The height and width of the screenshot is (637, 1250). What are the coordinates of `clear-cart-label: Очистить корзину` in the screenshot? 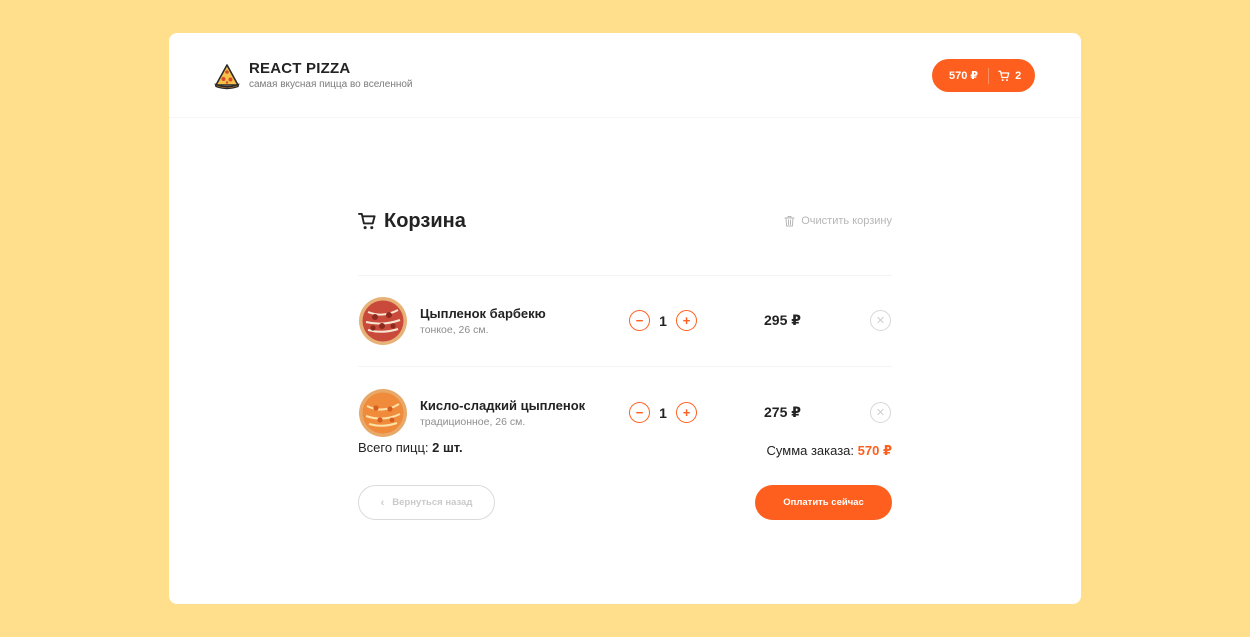 It's located at (846, 221).